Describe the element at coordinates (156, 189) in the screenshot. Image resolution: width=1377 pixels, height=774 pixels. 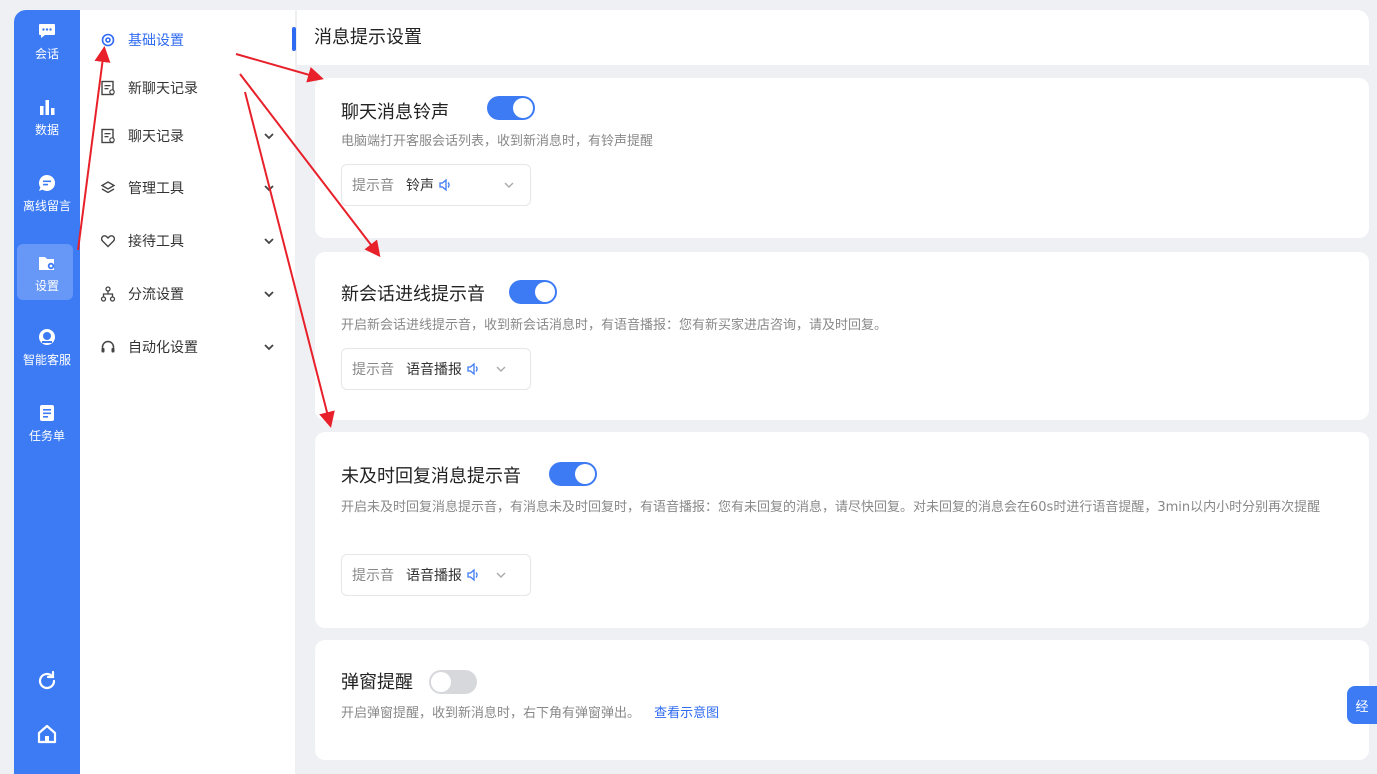
I see `menu-item-label: 管理工具` at that location.